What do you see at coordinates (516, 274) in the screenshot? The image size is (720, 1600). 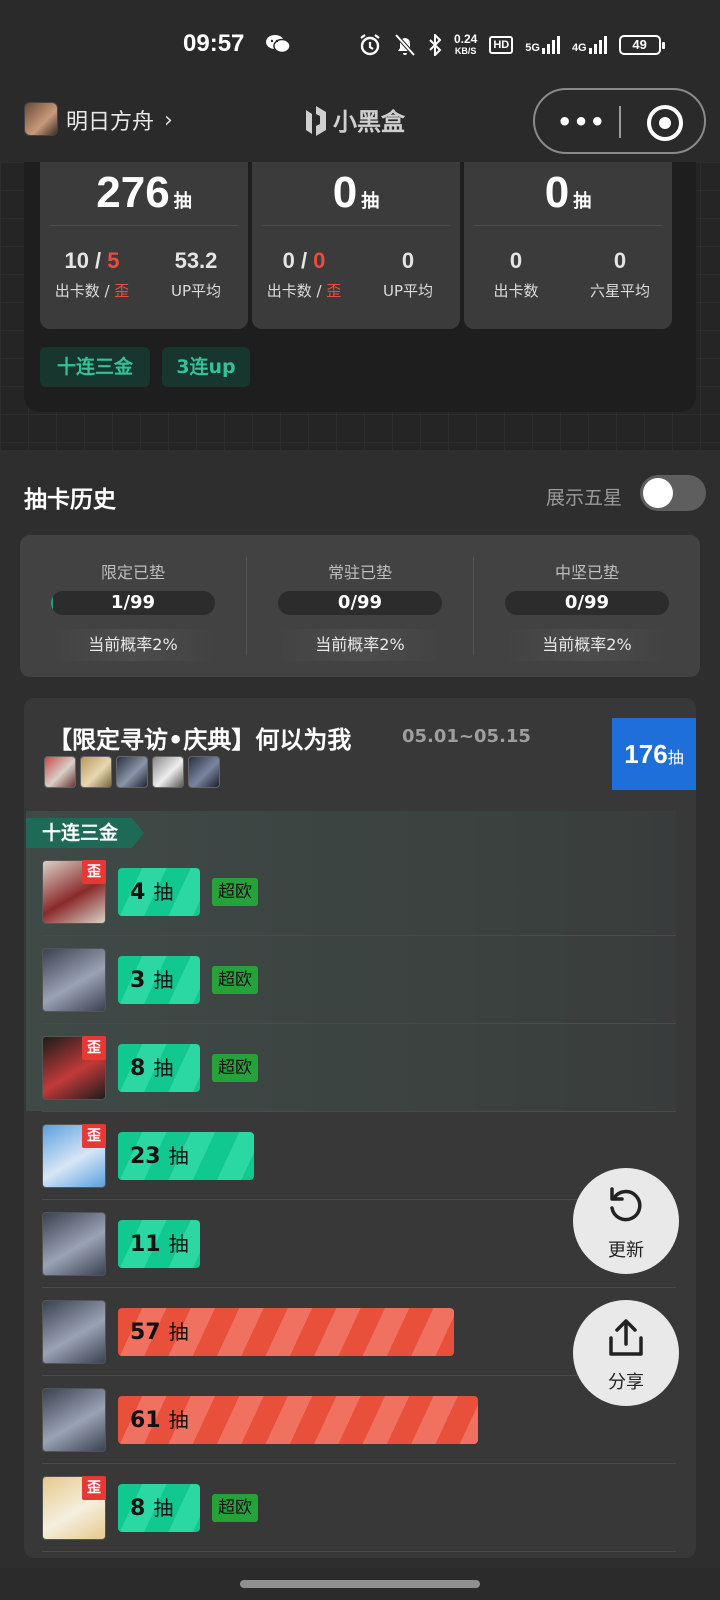 I see `stat-cards-out: 0 出卡数` at bounding box center [516, 274].